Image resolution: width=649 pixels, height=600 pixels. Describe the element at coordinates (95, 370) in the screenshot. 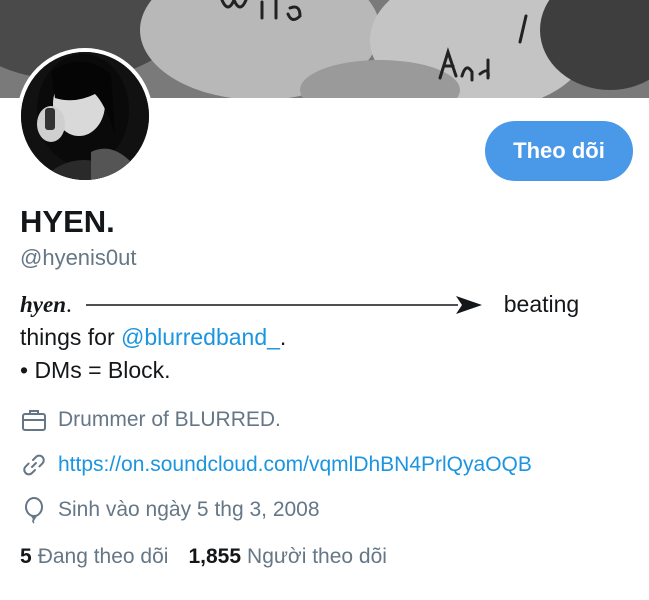

I see `bio-line-3: • DMs = Block.` at that location.